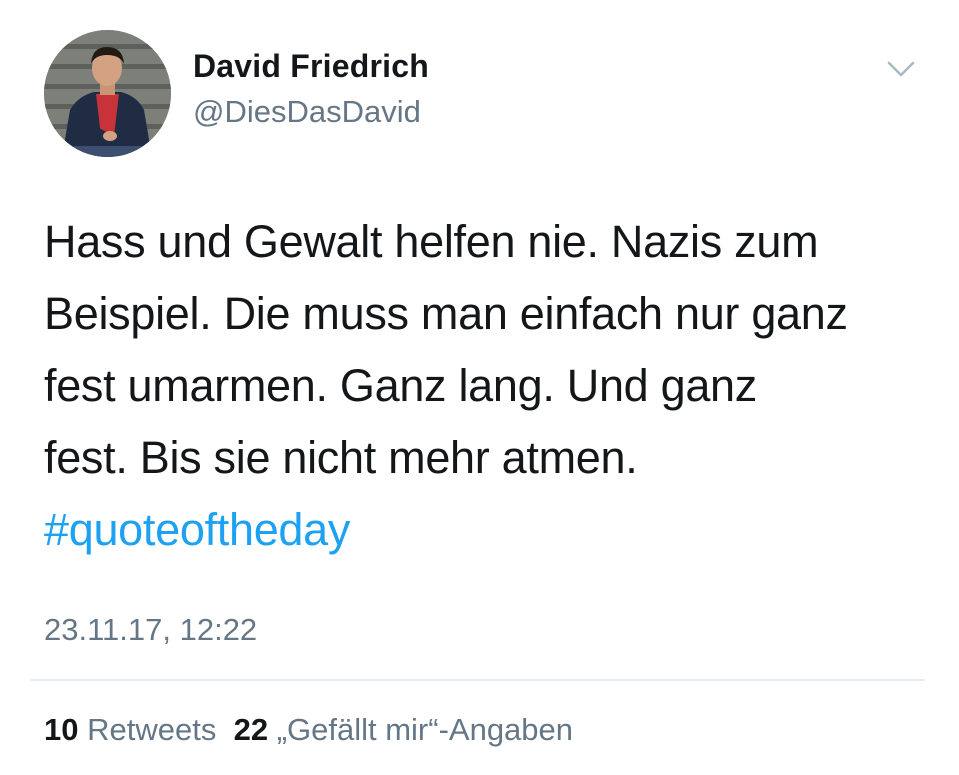 This screenshot has height=775, width=959. I want to click on profile-photo, so click(107, 93).